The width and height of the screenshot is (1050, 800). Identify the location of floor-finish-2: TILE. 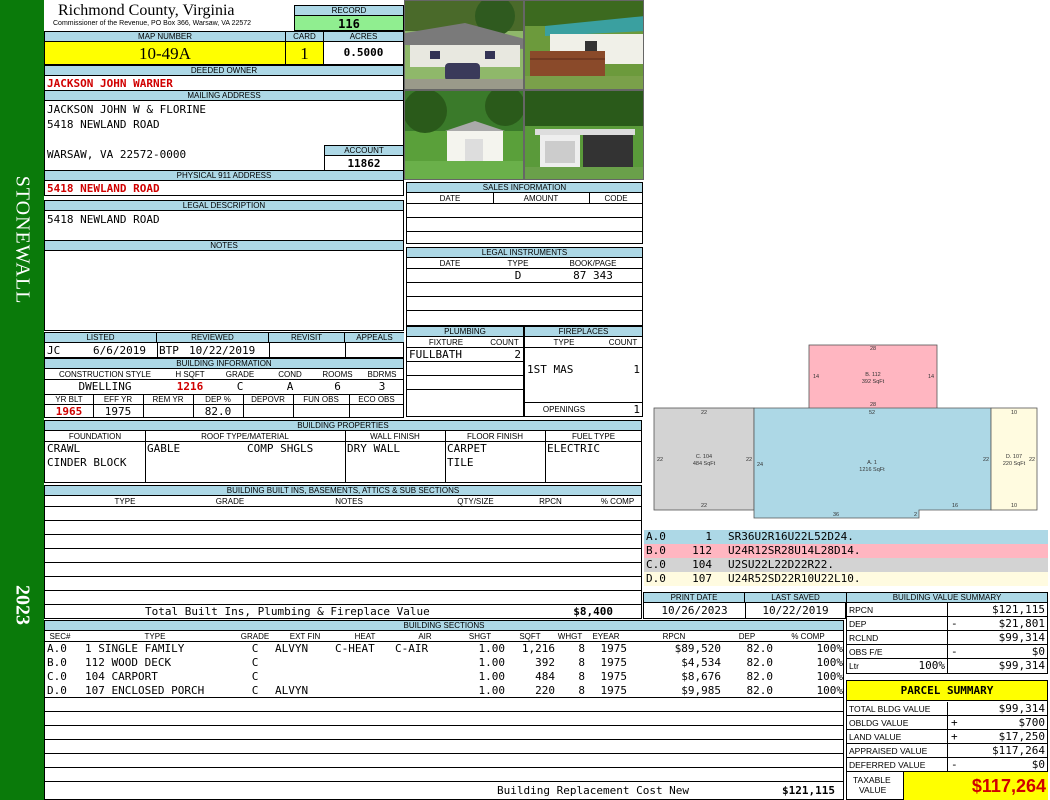
(460, 462).